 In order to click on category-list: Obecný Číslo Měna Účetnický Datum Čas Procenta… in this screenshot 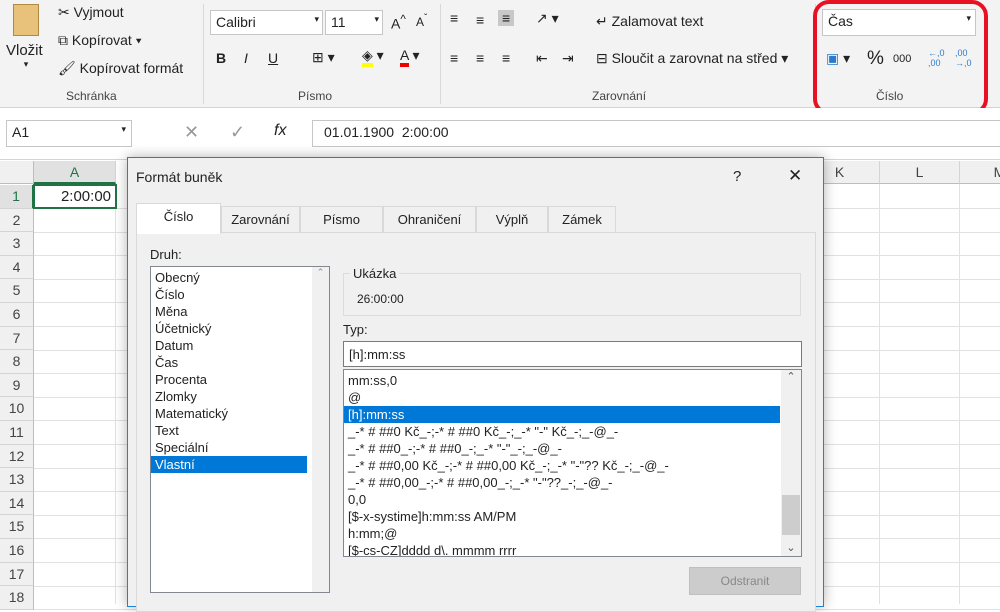, I will do `click(240, 429)`.